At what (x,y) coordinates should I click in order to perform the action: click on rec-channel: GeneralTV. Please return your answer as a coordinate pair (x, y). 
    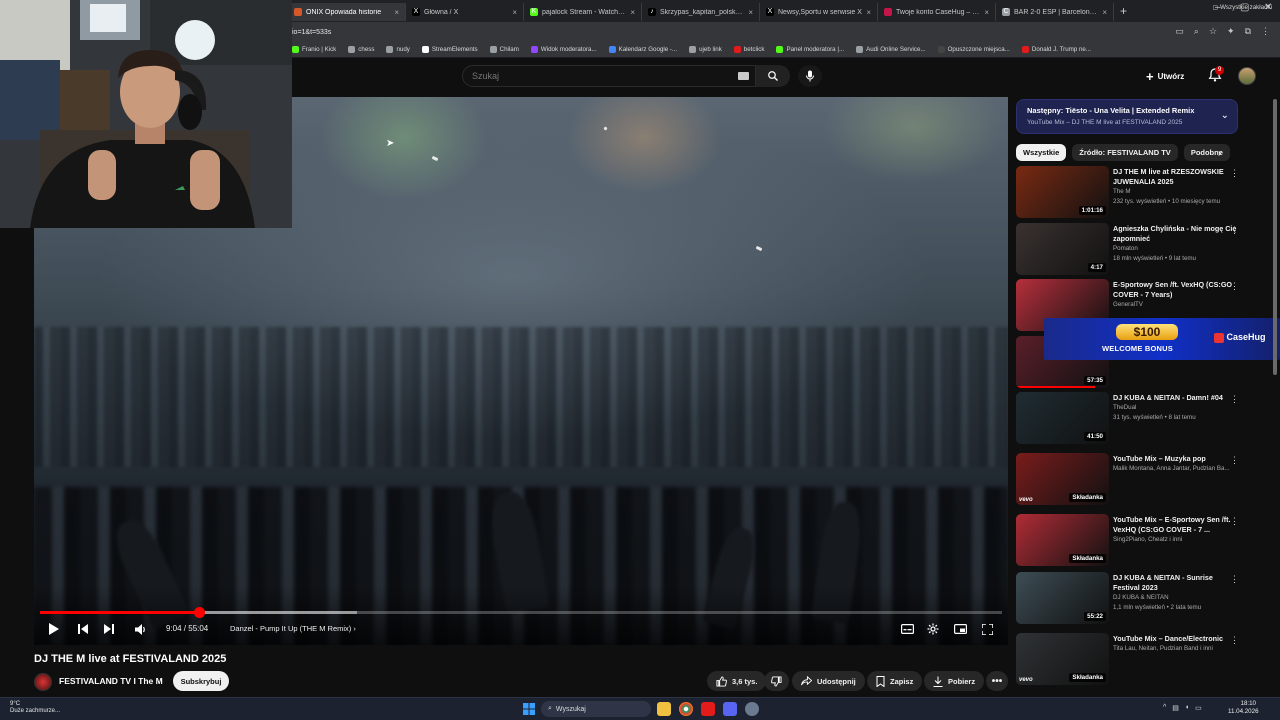
    Looking at the image, I should click on (1175, 304).